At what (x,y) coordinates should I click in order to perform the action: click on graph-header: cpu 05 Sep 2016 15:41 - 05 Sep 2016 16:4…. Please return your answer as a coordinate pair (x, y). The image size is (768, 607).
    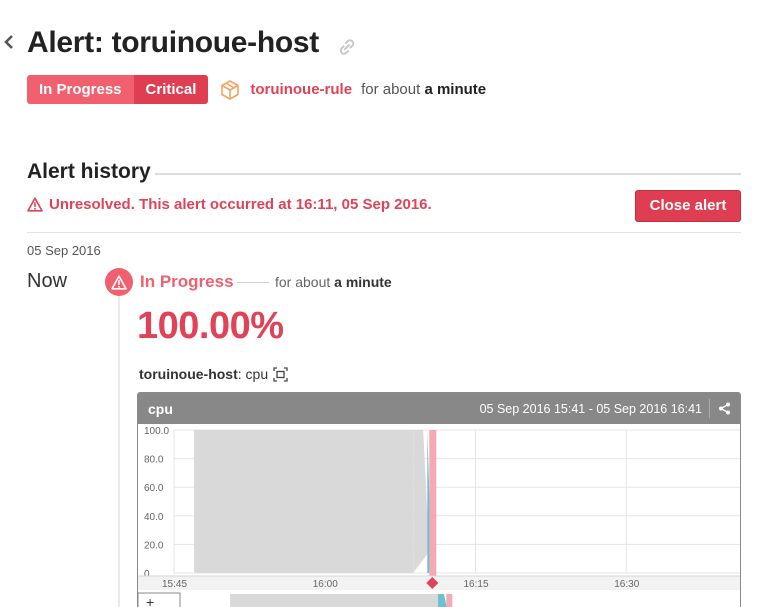
    Looking at the image, I should click on (439, 408).